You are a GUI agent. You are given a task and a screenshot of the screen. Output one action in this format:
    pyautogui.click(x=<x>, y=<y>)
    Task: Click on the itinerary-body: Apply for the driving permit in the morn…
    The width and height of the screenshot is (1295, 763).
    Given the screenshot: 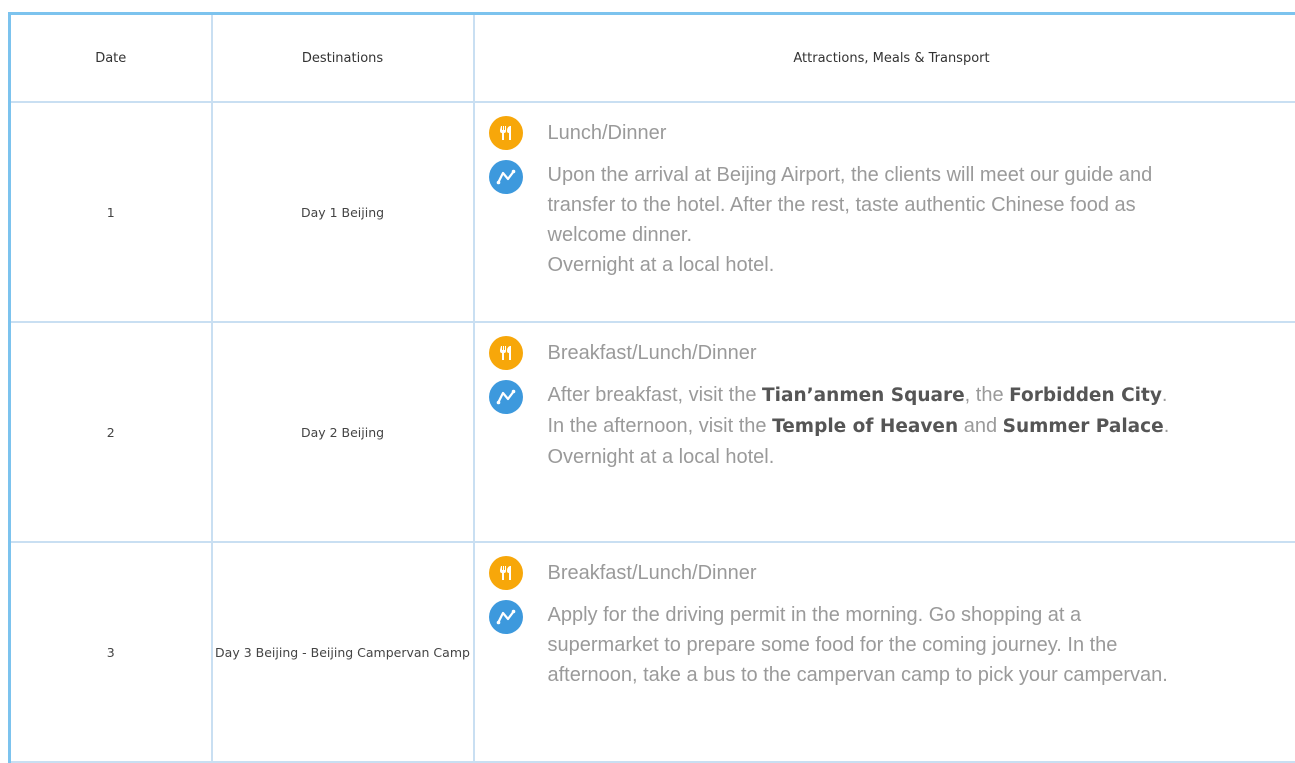 What is the action you would take?
    pyautogui.click(x=858, y=645)
    